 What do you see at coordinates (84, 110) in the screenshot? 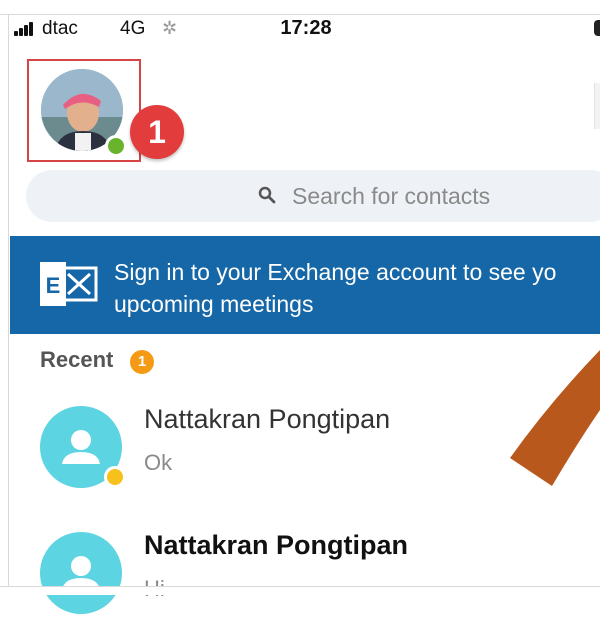
I see `profile-avatar-highlight` at bounding box center [84, 110].